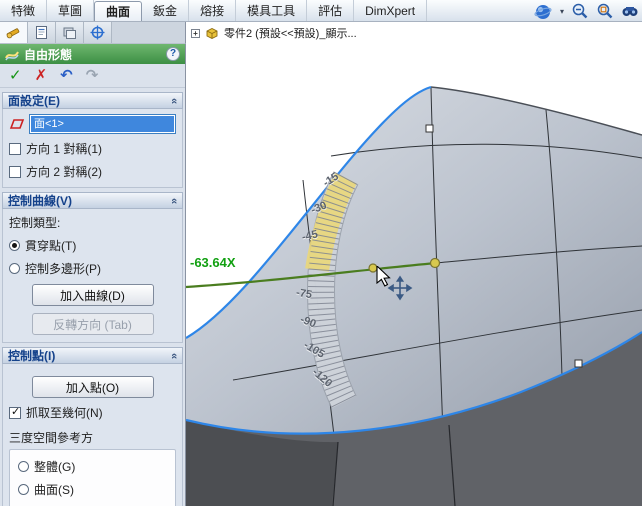 The width and height of the screenshot is (642, 506). Describe the element at coordinates (173, 54) in the screenshot. I see `help-button: ?` at that location.